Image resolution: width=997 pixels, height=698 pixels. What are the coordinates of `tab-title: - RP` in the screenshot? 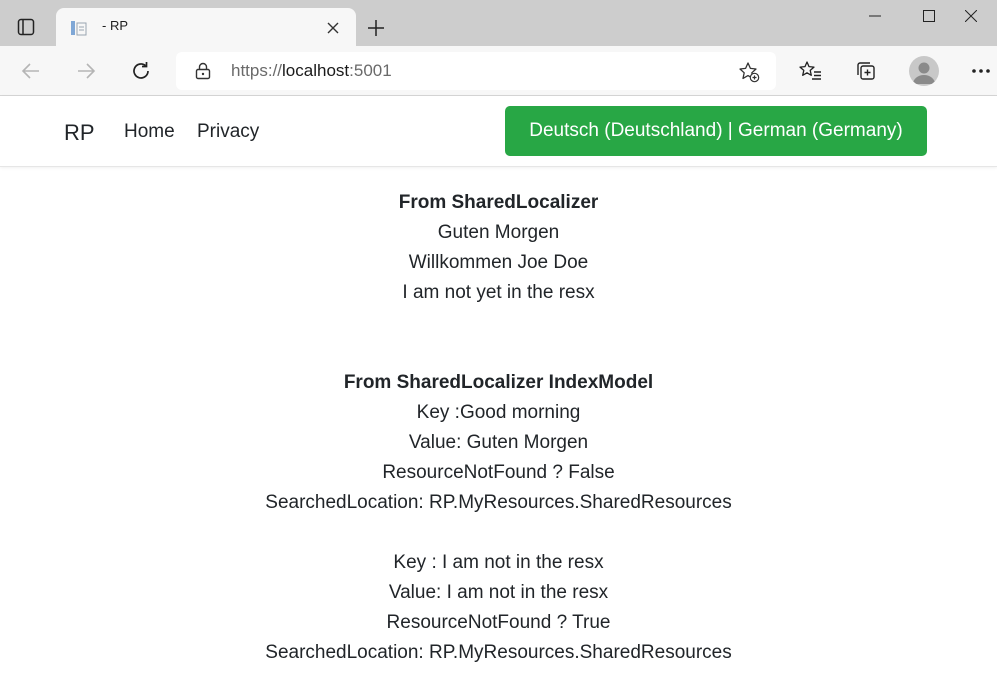 It's located at (115, 25).